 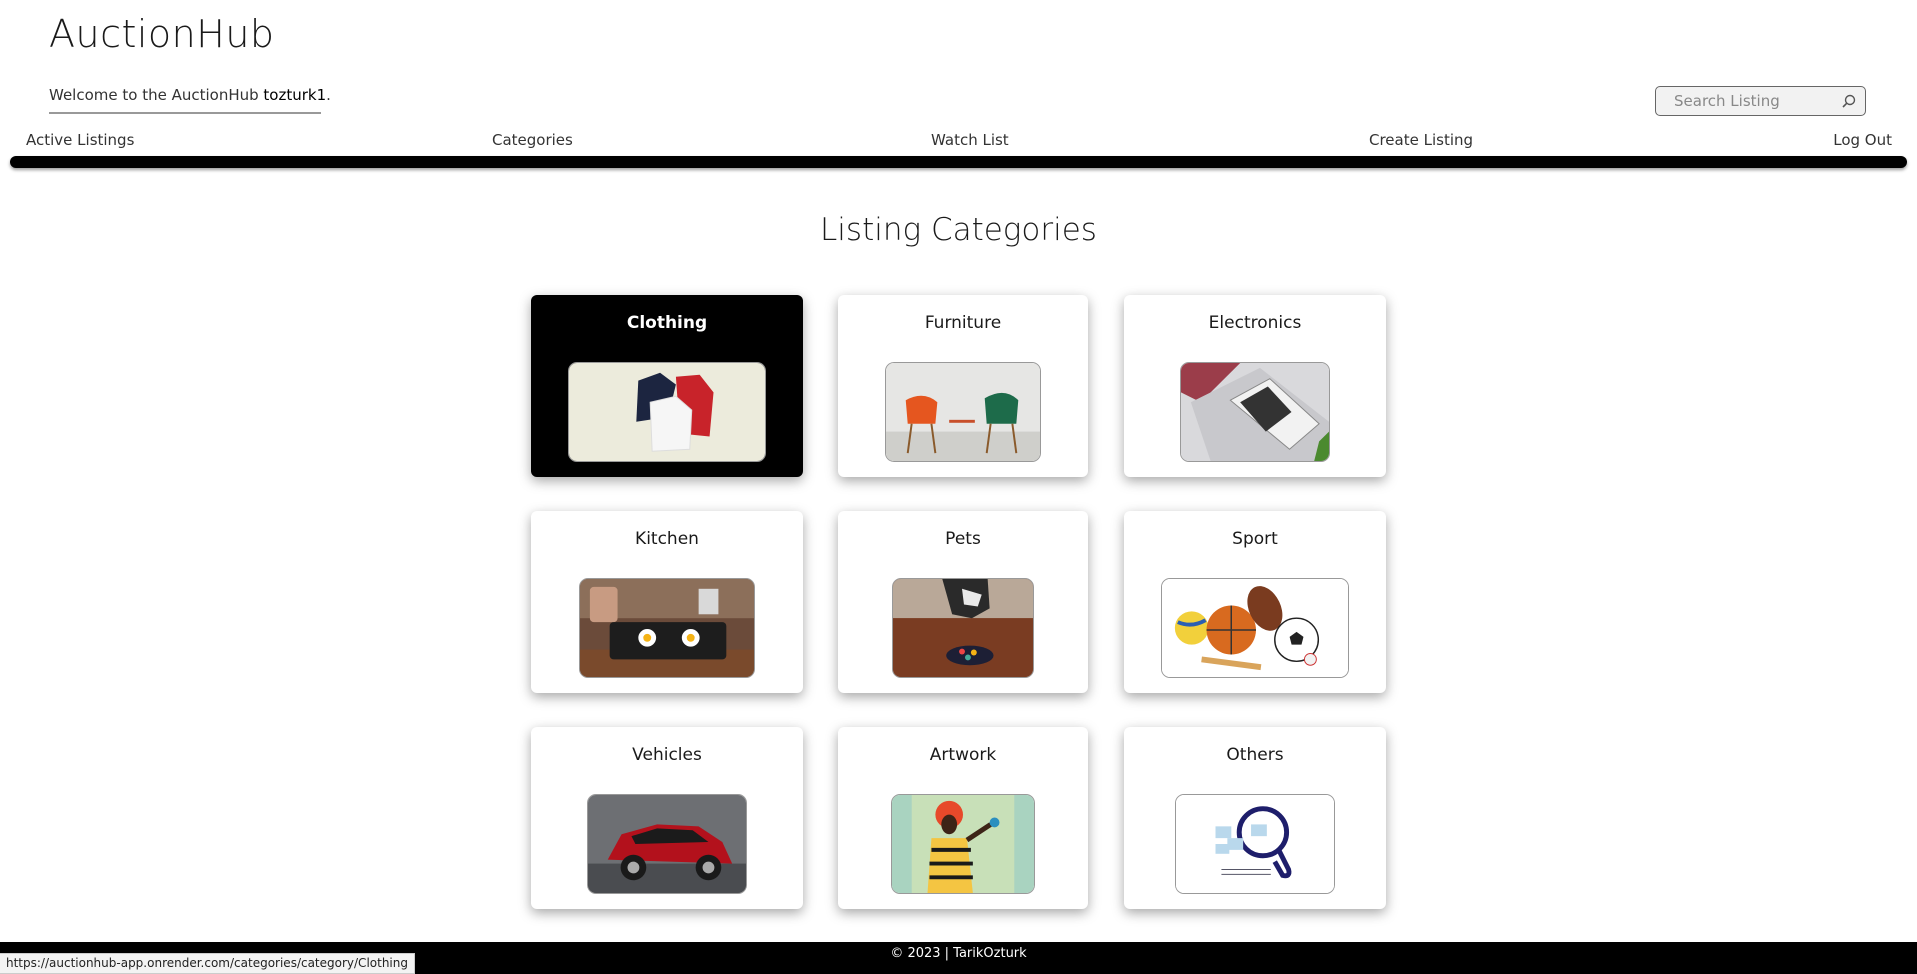 I want to click on search-input, so click(x=1754, y=101).